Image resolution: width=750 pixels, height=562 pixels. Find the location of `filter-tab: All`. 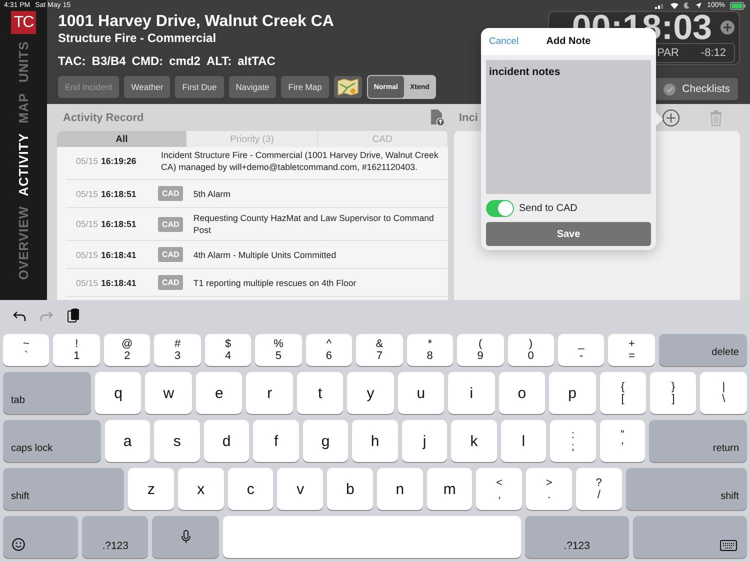

filter-tab: All is located at coordinates (122, 139).